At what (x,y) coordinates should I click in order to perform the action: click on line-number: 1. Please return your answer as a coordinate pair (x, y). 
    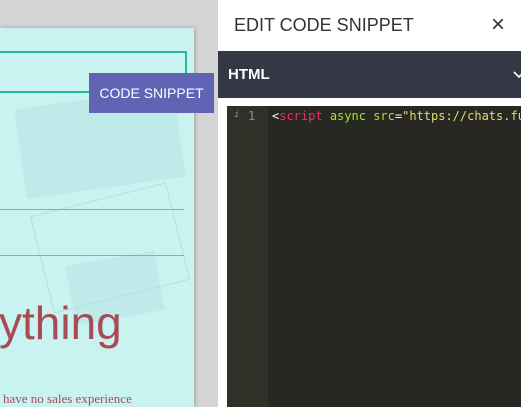
    Looking at the image, I should click on (252, 116).